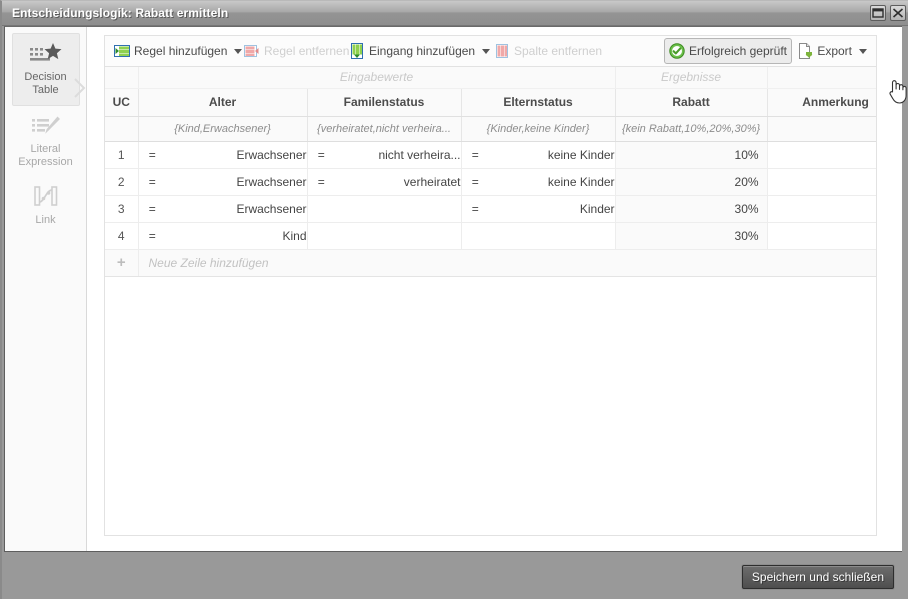 This screenshot has width=908, height=599. What do you see at coordinates (691, 155) in the screenshot?
I see `cell-rabatt: 10%` at bounding box center [691, 155].